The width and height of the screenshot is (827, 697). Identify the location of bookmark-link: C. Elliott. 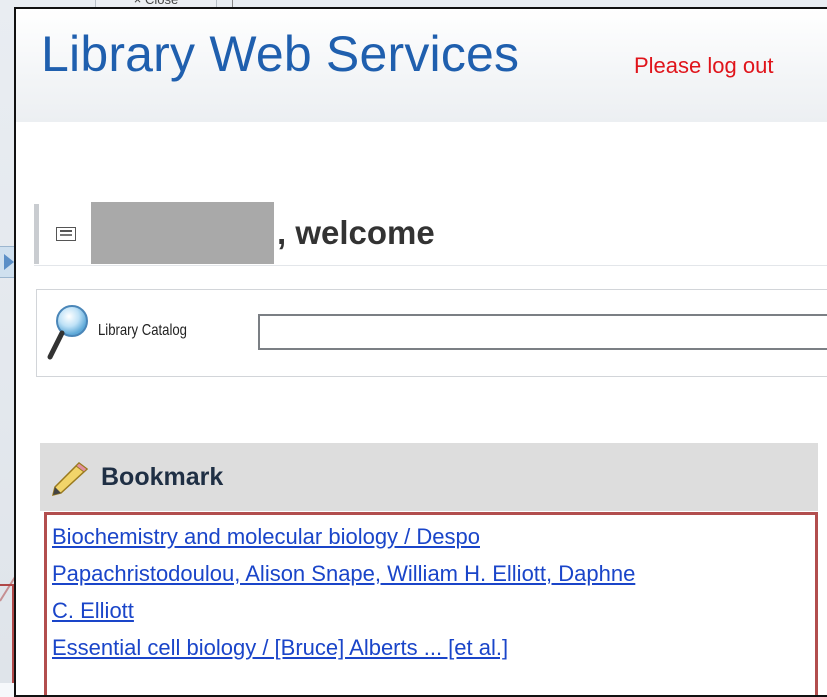
(93, 610).